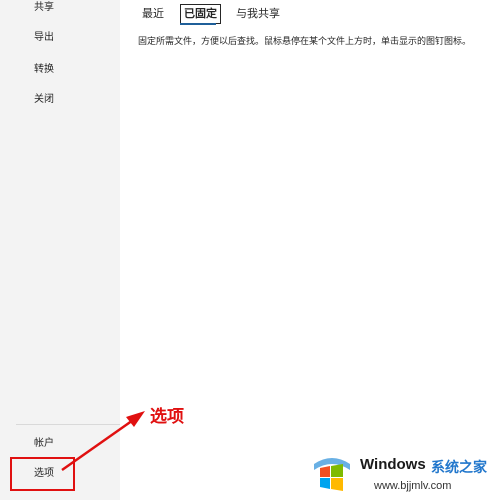 The height and width of the screenshot is (500, 500). Describe the element at coordinates (332, 474) in the screenshot. I see `windows-logo-icon` at that location.